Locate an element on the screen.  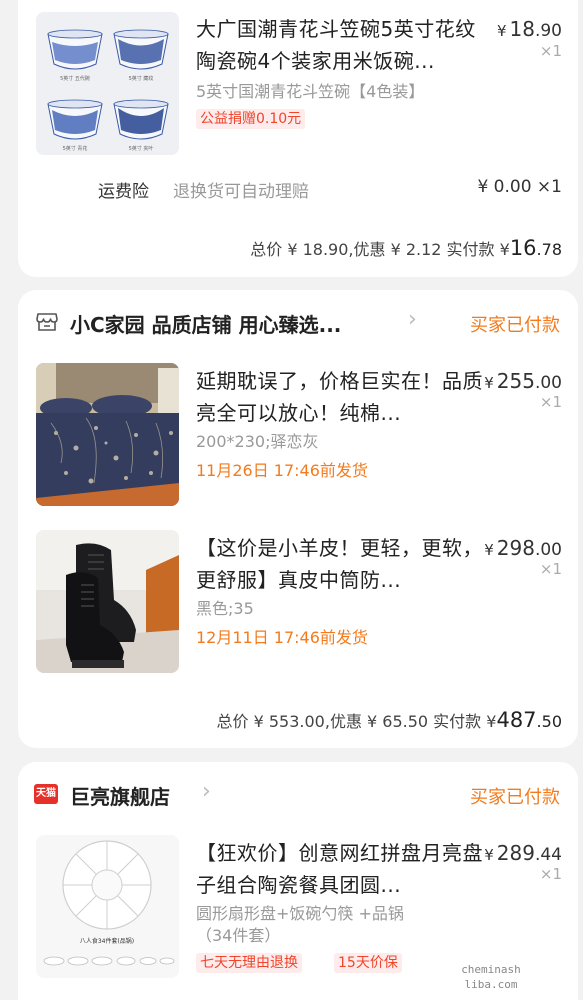
price-protection-tag: 15天价保 is located at coordinates (368, 963).